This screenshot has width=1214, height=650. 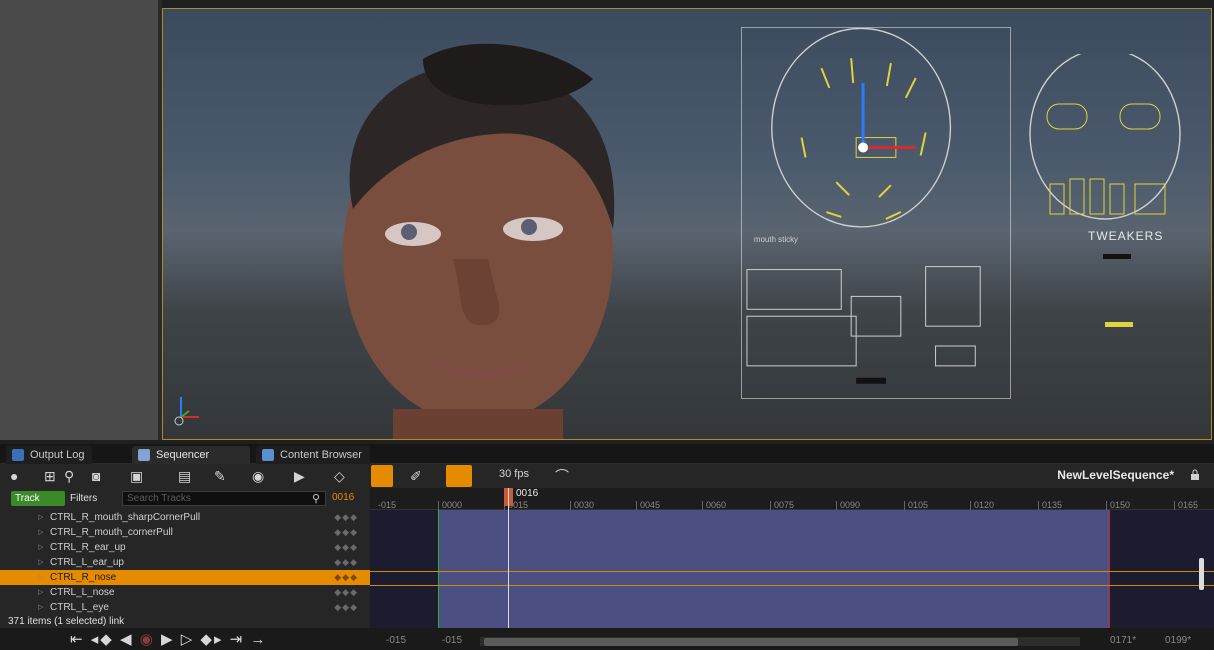 I want to click on tick-label: 0045, so click(x=650, y=505).